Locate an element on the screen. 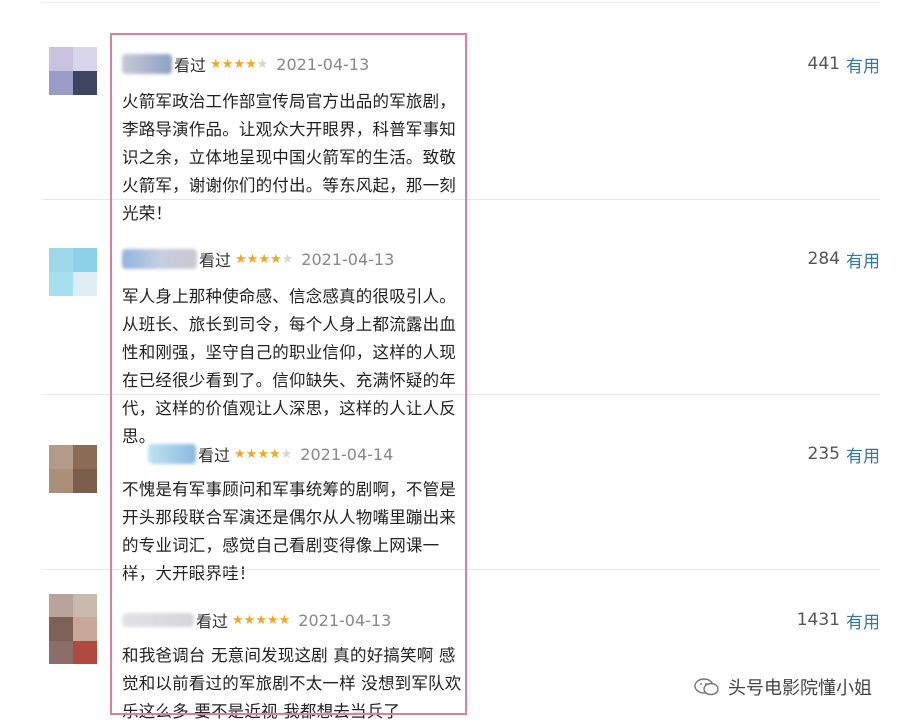 The height and width of the screenshot is (726, 900). watermark: 头号电影院懂小姐 is located at coordinates (783, 687).